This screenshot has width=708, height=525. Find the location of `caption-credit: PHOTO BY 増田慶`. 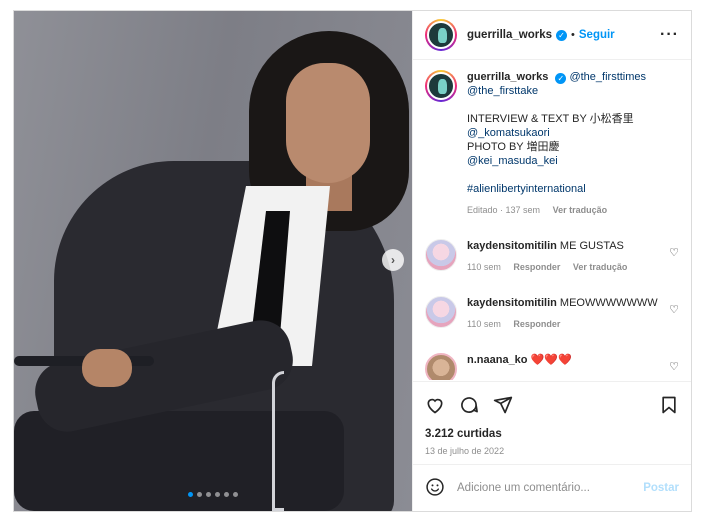

caption-credit: PHOTO BY 増田慶 is located at coordinates (513, 147).